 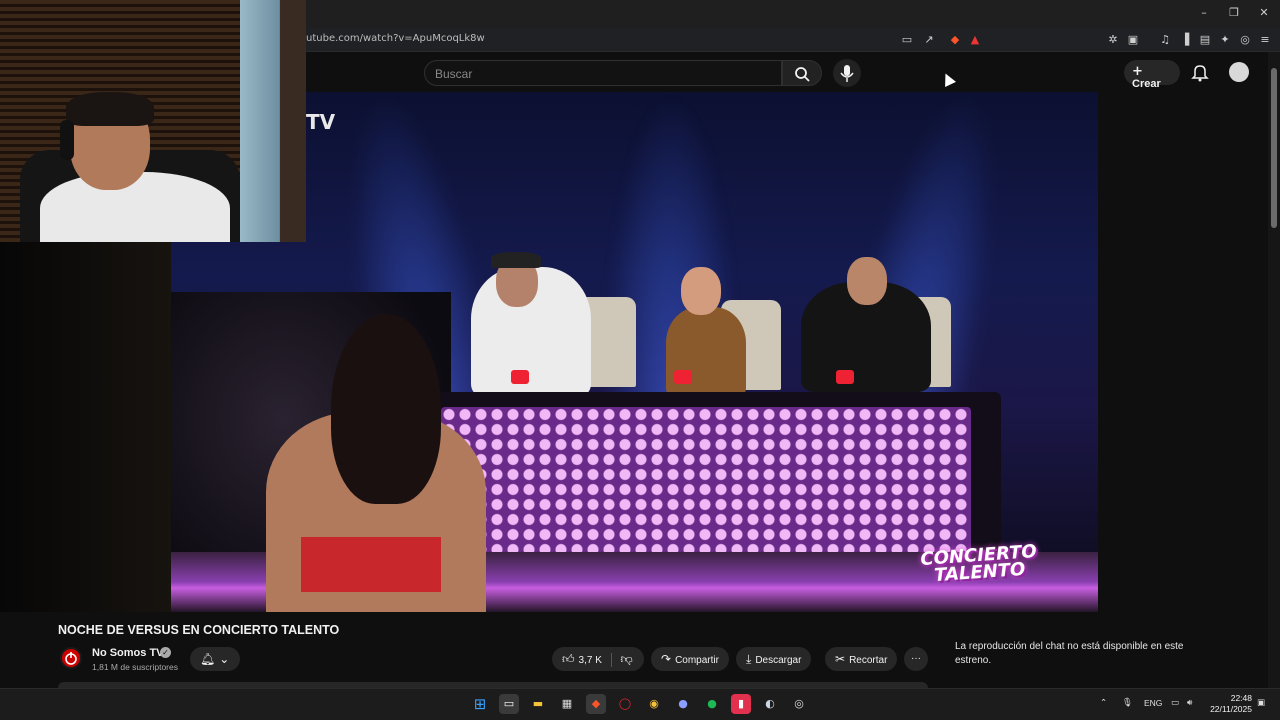 What do you see at coordinates (371, 564) in the screenshot?
I see `contestant-top` at bounding box center [371, 564].